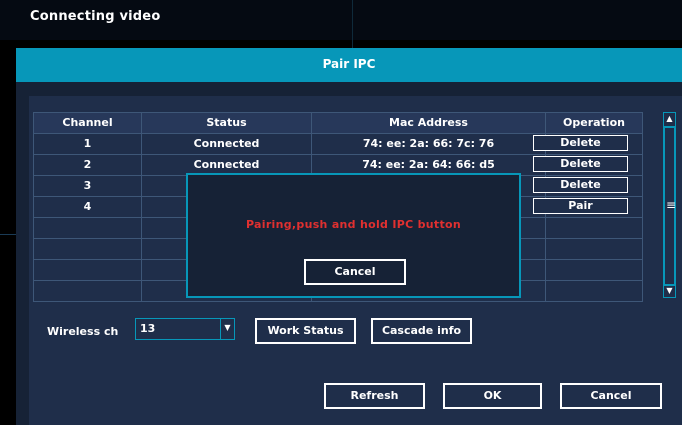 The height and width of the screenshot is (425, 682). Describe the element at coordinates (227, 329) in the screenshot. I see `dropdown-arrow-icon: ▼` at that location.